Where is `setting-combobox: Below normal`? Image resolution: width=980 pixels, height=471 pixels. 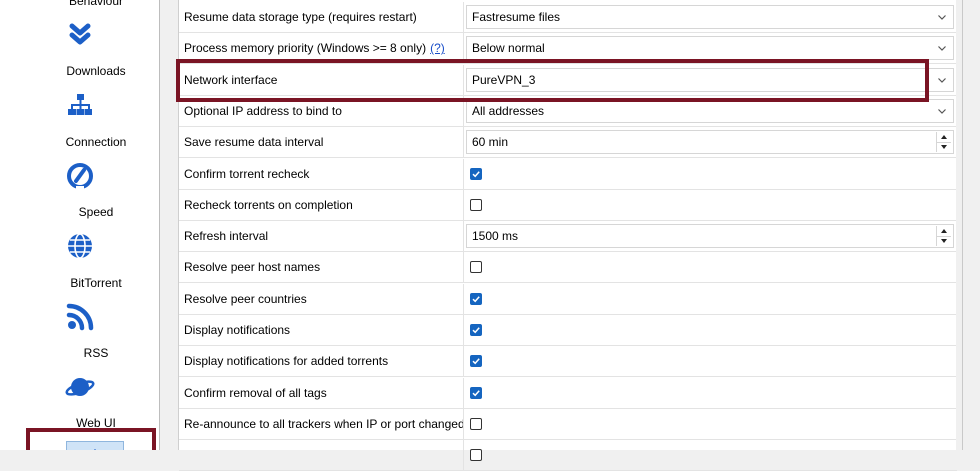
setting-combobox: Below normal is located at coordinates (710, 48).